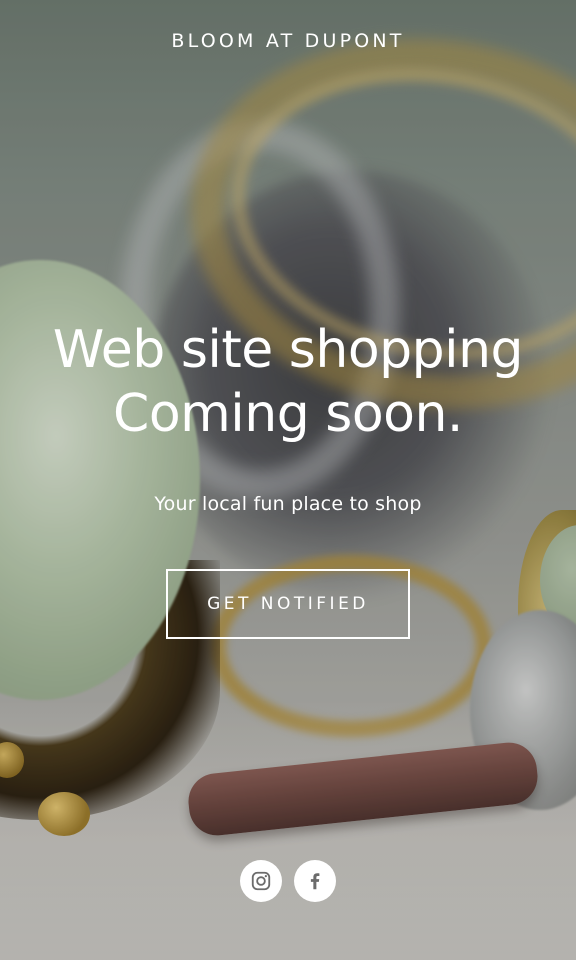  What do you see at coordinates (288, 881) in the screenshot?
I see `social-links` at bounding box center [288, 881].